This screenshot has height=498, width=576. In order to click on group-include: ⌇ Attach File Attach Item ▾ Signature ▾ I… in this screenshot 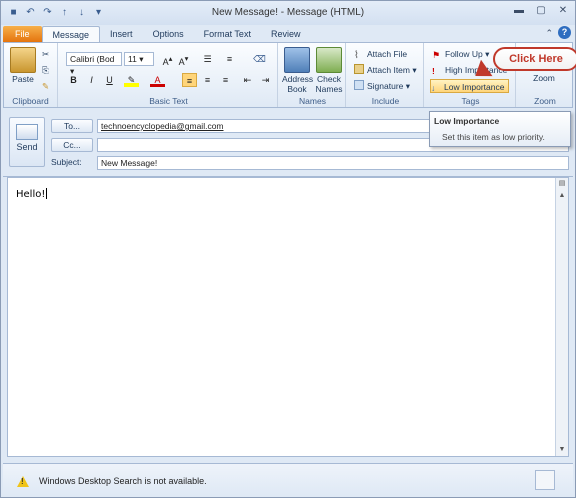, I will do `click(386, 75)`.